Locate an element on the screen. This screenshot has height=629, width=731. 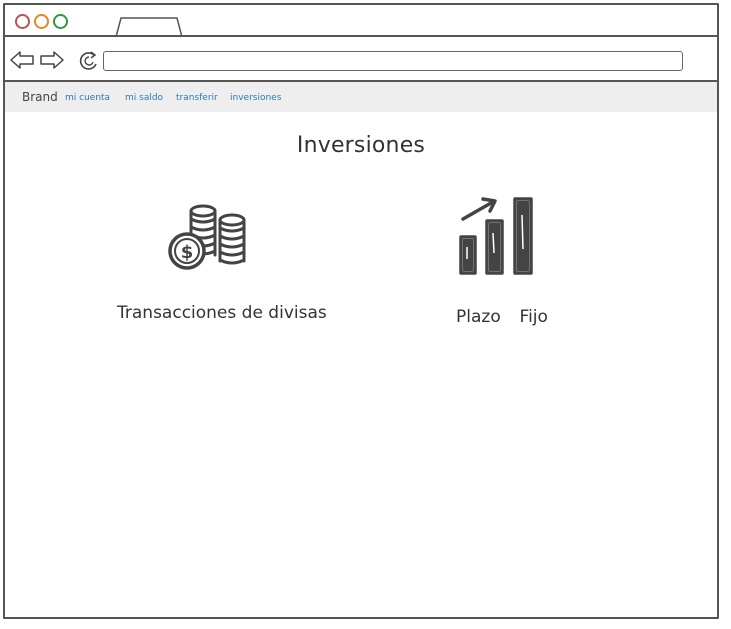
nav-link-mi-cuenta: mi cuenta is located at coordinates (87, 98).